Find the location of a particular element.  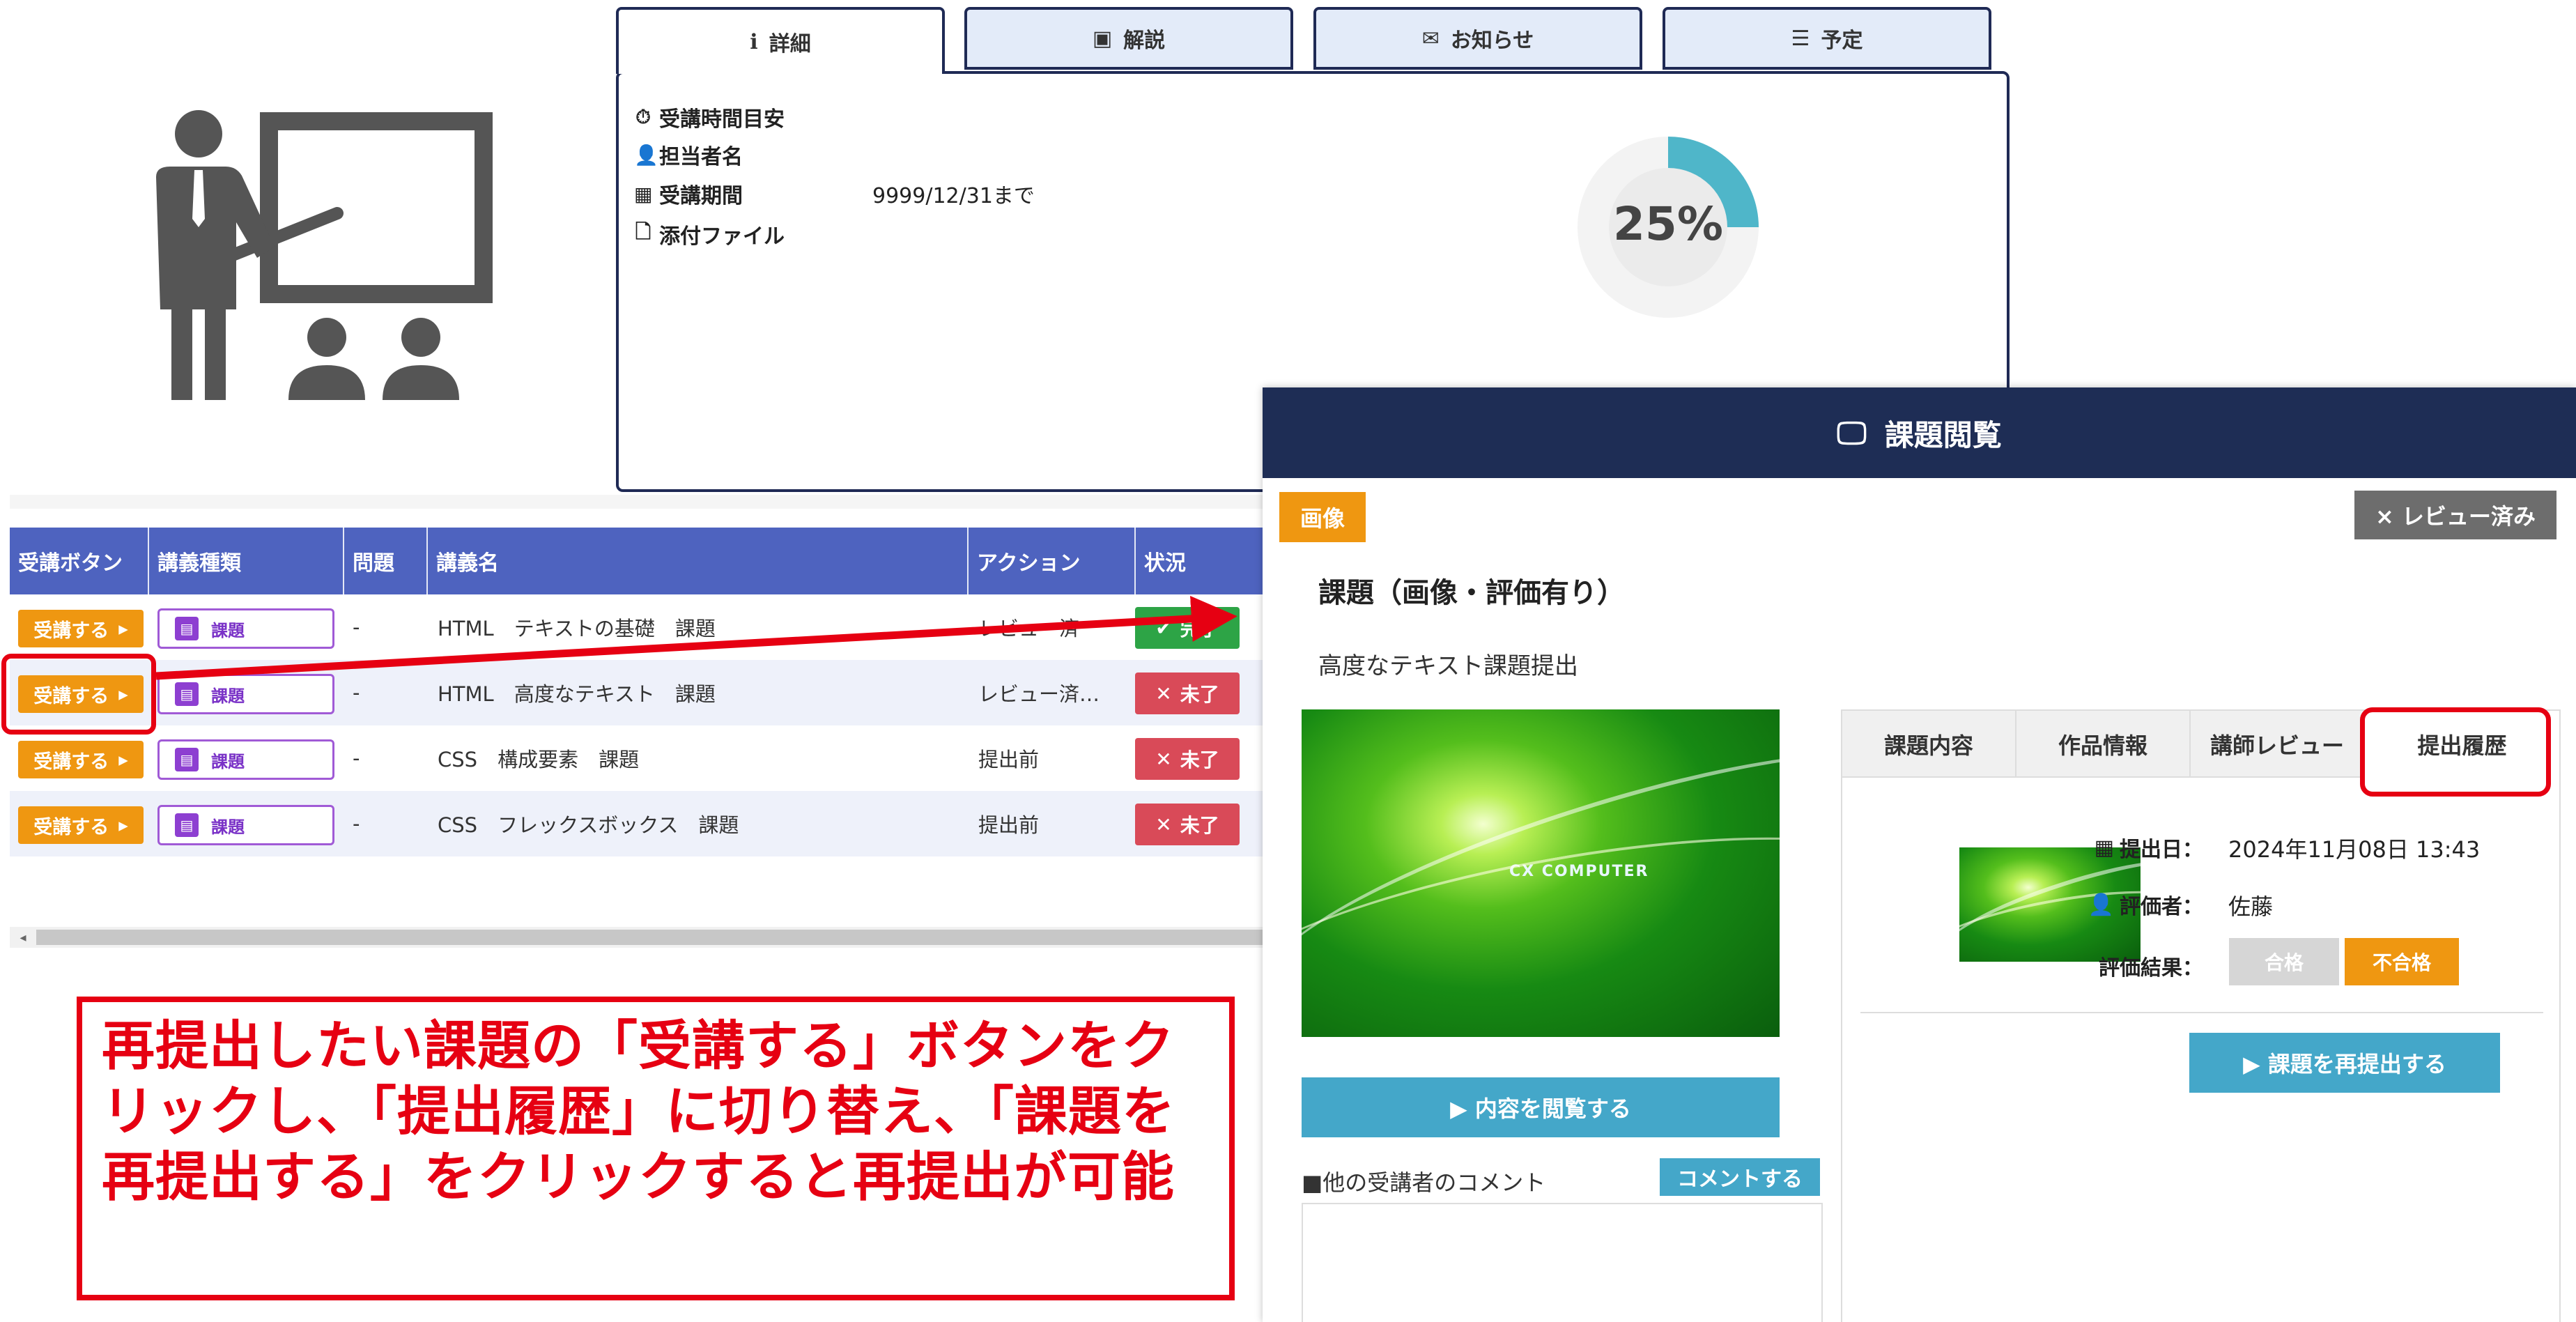

envelope-icon: ✉ is located at coordinates (1430, 39).